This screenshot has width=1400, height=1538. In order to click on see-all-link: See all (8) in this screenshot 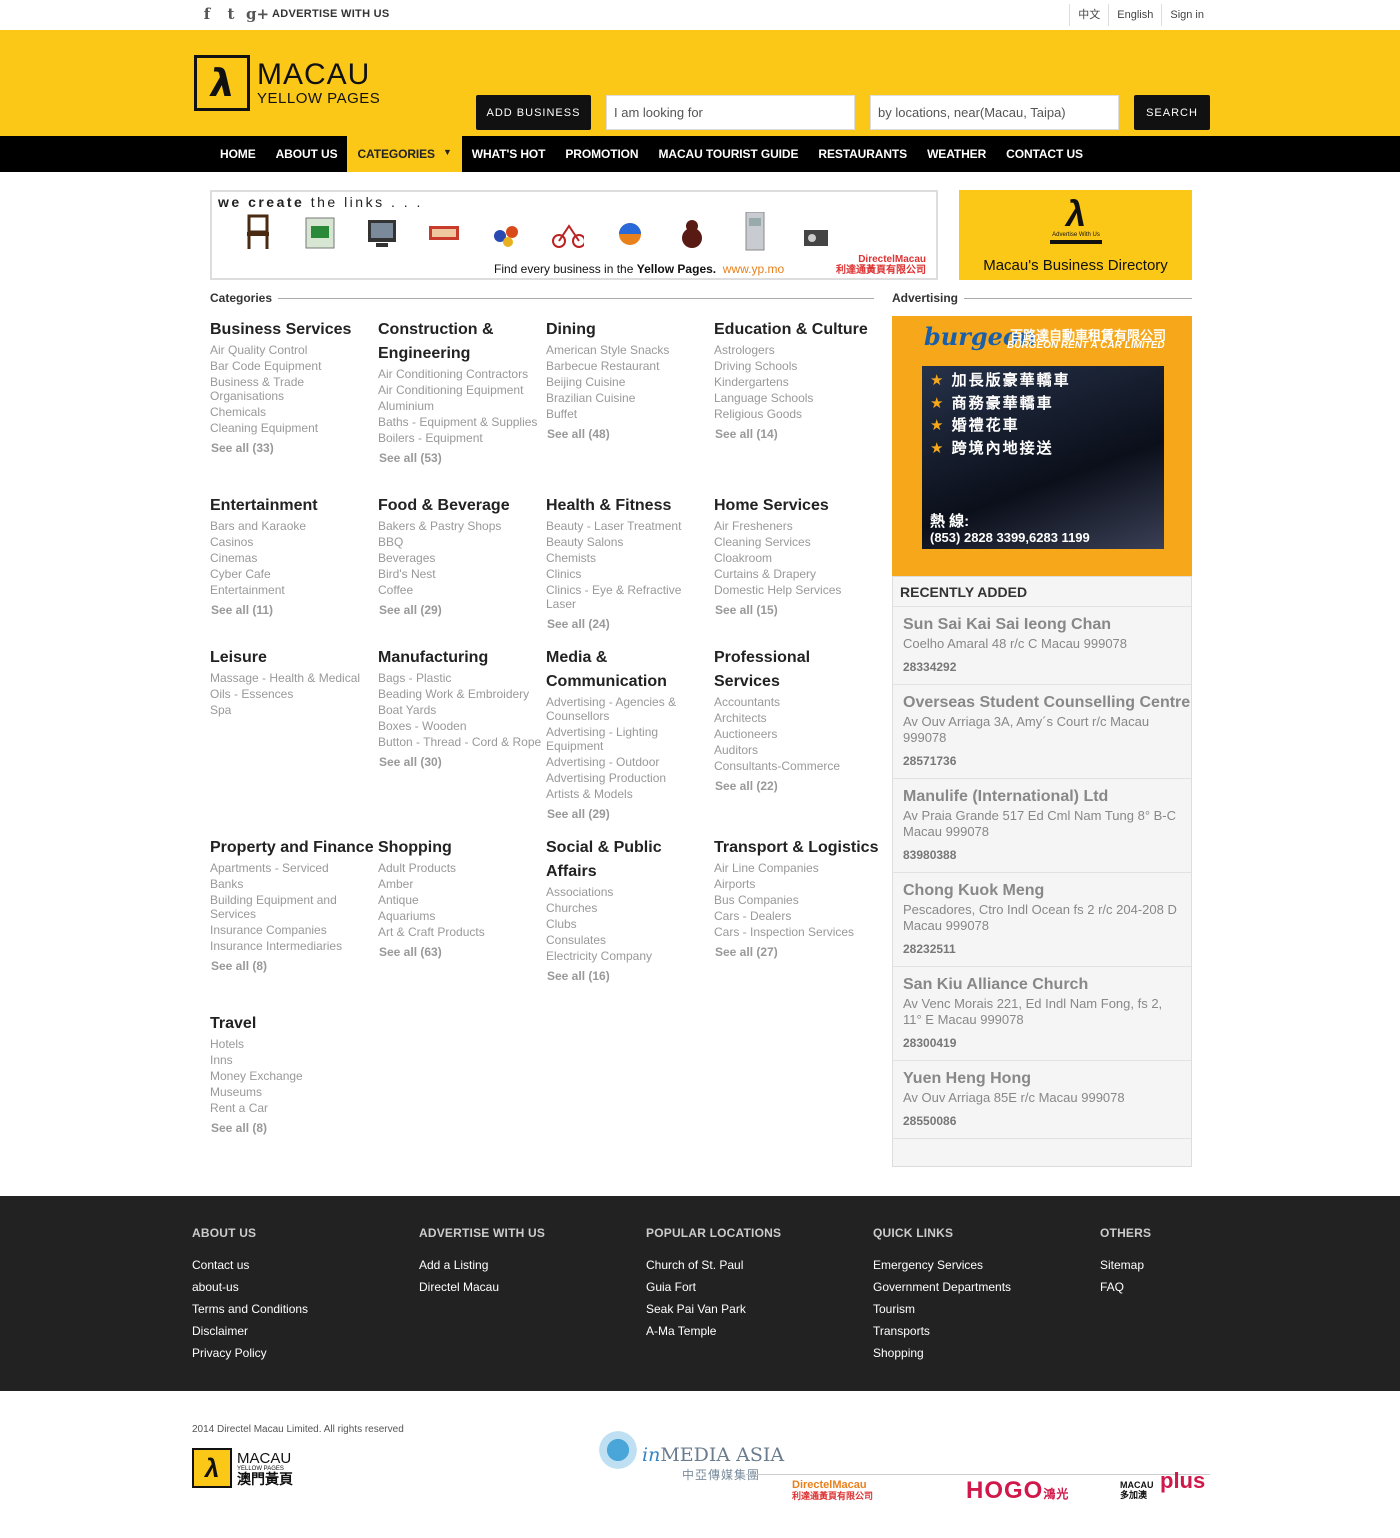, I will do `click(293, 966)`.